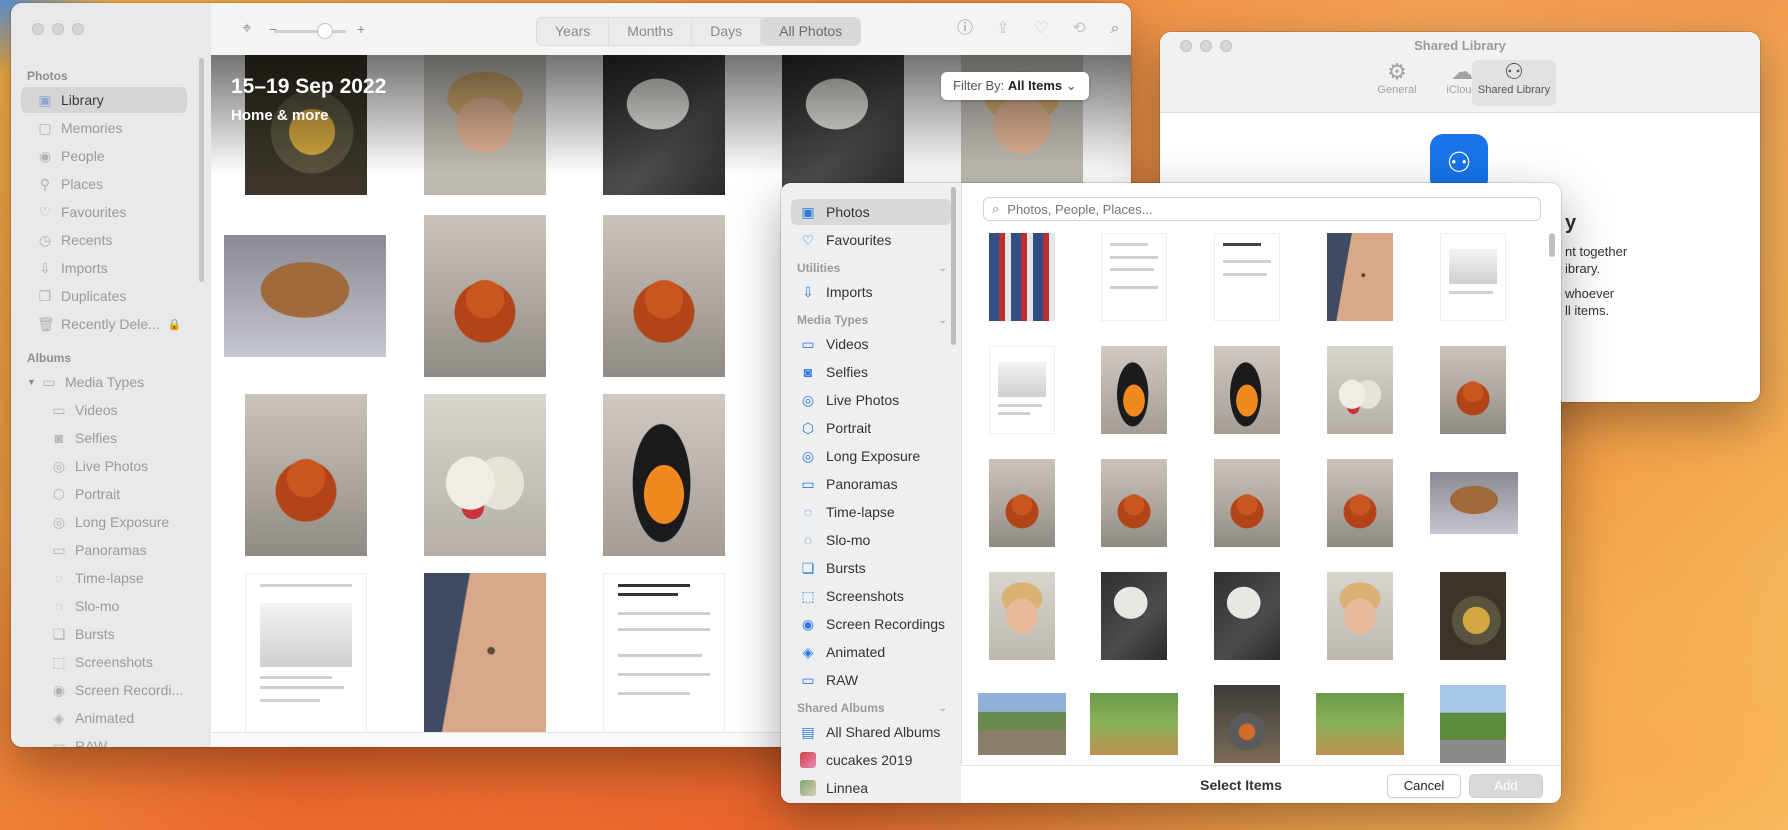  Describe the element at coordinates (201, 170) in the screenshot. I see `sidebar-scrollbar` at that location.